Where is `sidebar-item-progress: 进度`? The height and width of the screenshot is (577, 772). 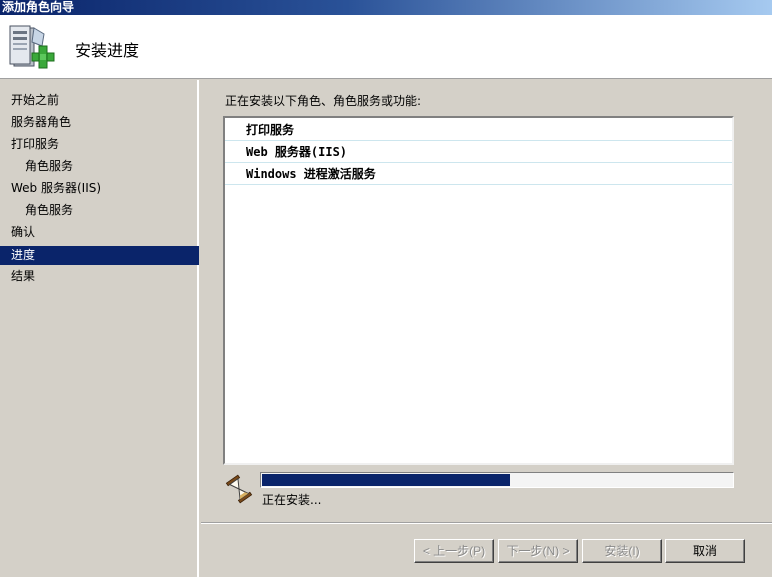 sidebar-item-progress: 进度 is located at coordinates (99, 255).